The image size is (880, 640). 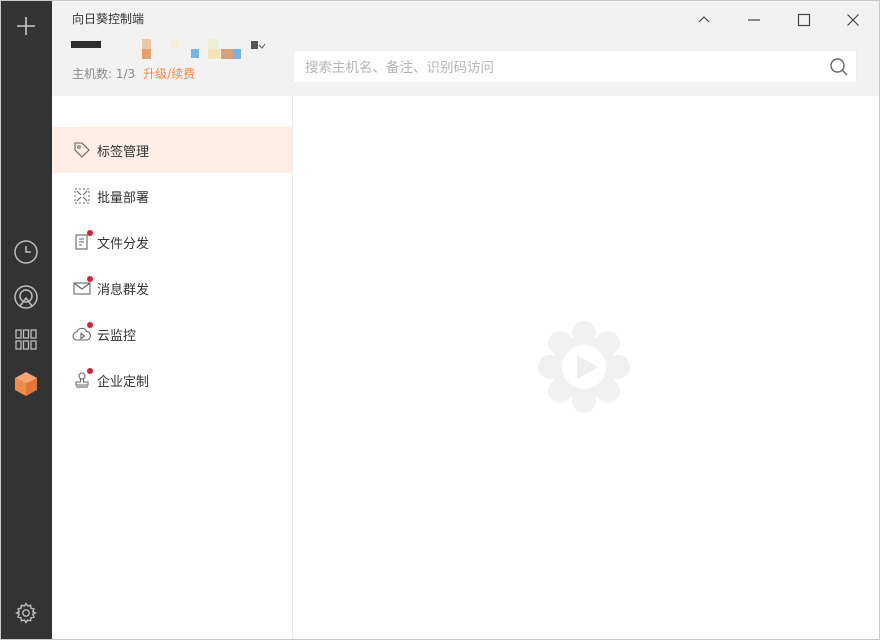 What do you see at coordinates (123, 290) in the screenshot?
I see `menu-item-label: 消息群发` at bounding box center [123, 290].